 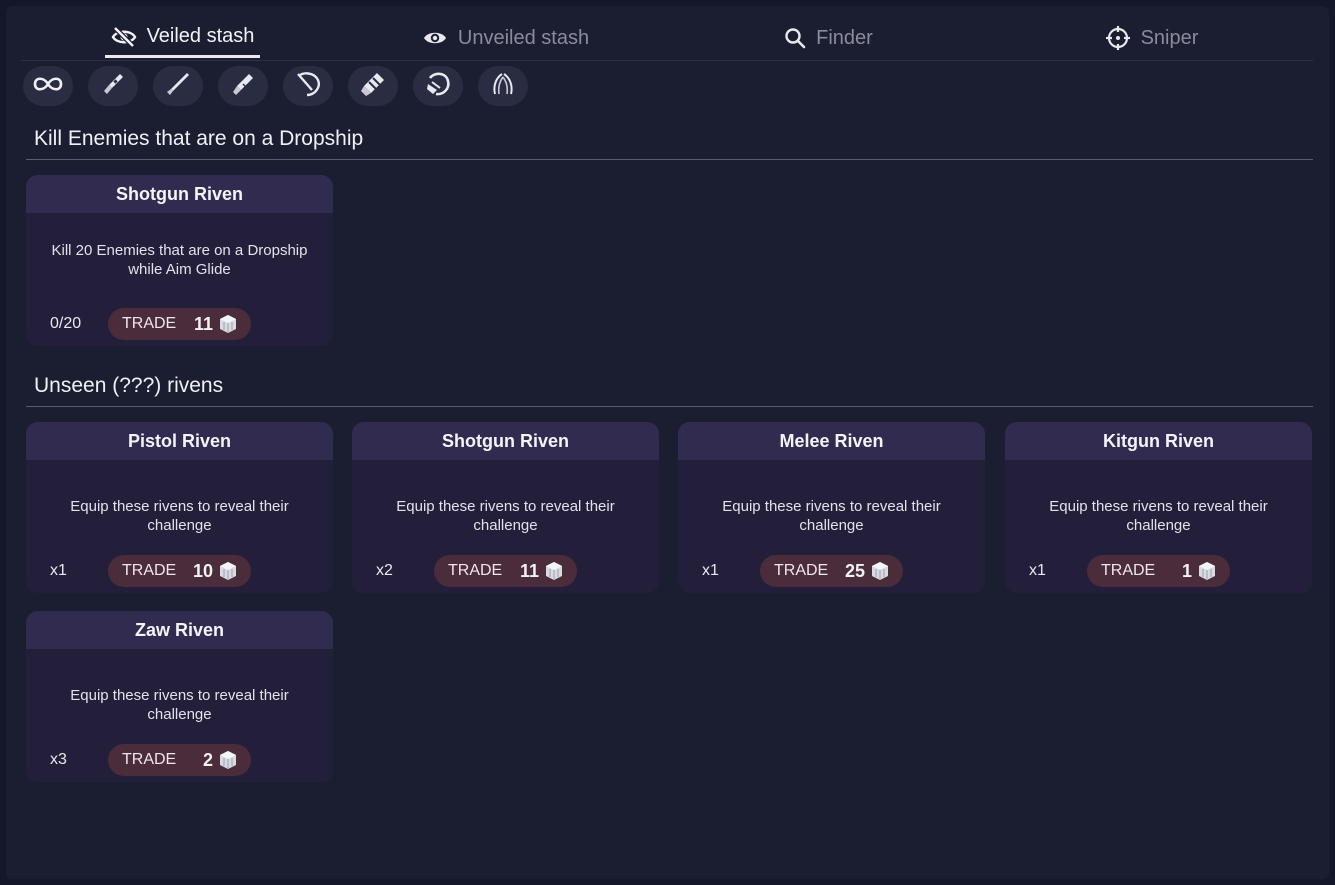 I want to click on eye-slash-icon, so click(x=124, y=36).